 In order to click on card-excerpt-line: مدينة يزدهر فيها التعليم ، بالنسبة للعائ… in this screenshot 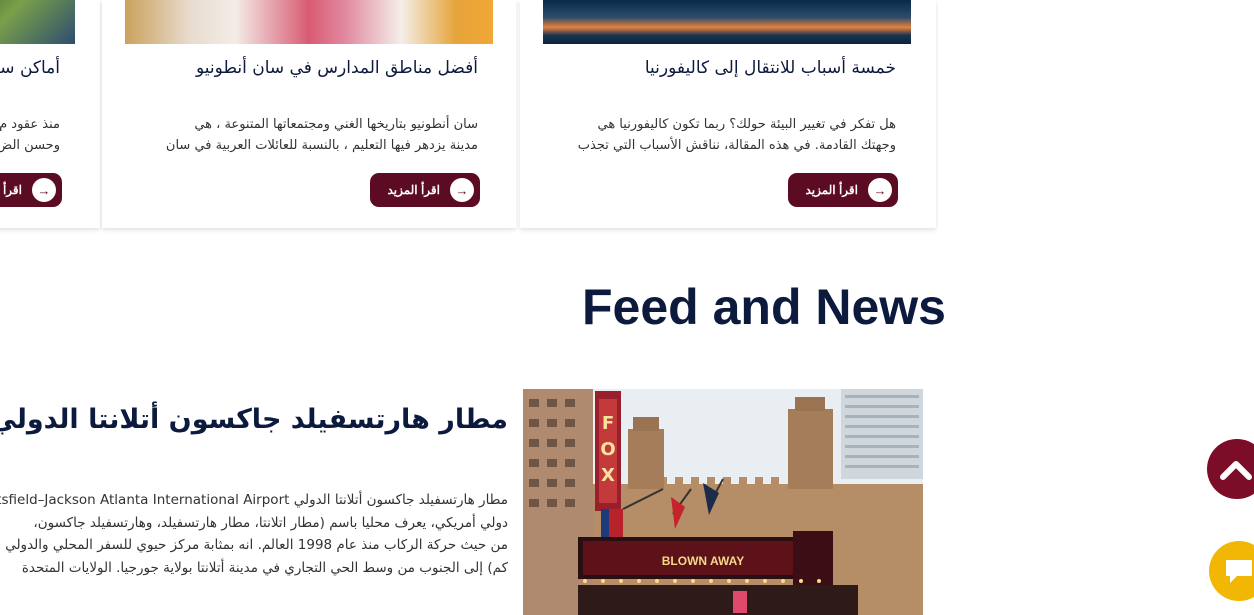, I will do `click(321, 145)`.